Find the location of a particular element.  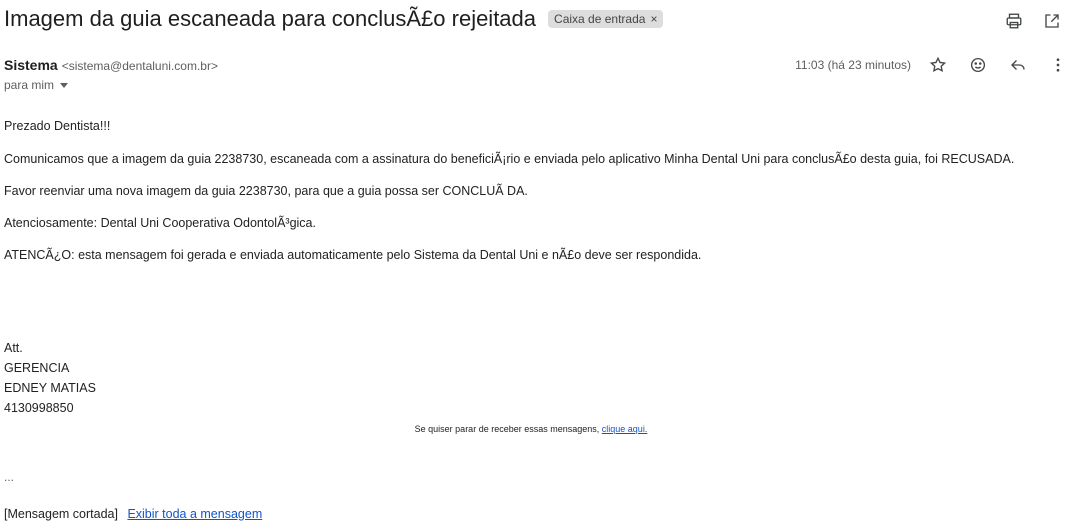

print-button is located at coordinates (1014, 21).